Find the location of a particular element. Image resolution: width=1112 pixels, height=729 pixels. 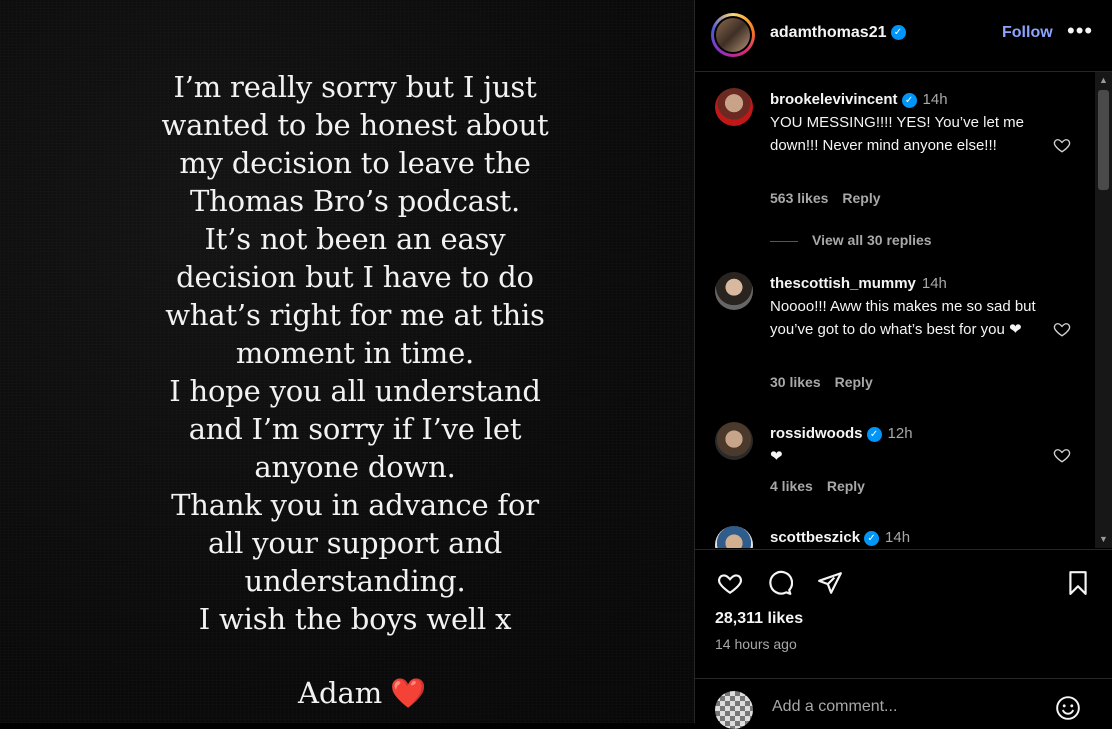

author-username: adamthomas21 is located at coordinates (828, 32).